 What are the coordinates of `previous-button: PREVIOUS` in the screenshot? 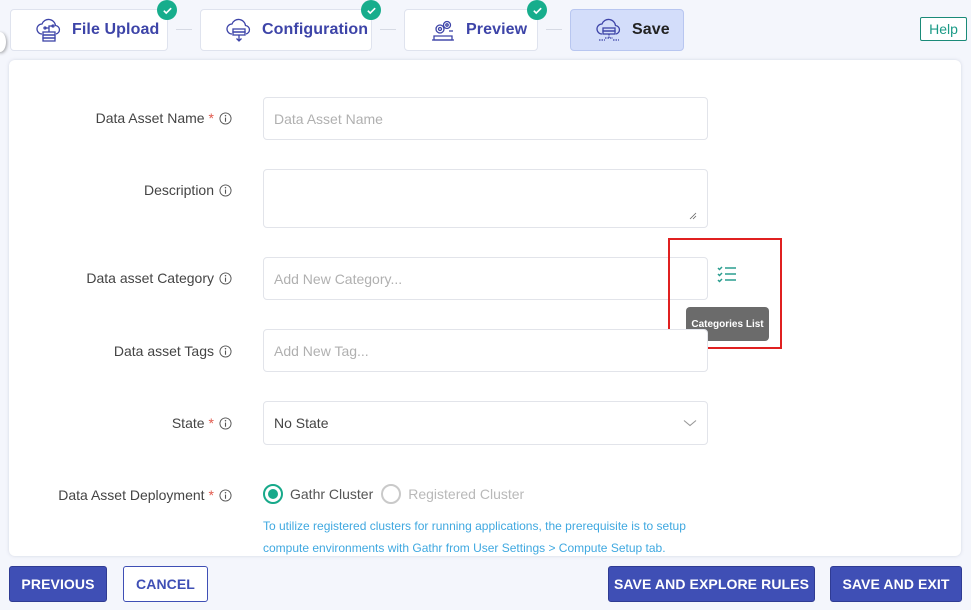 It's located at (58, 584).